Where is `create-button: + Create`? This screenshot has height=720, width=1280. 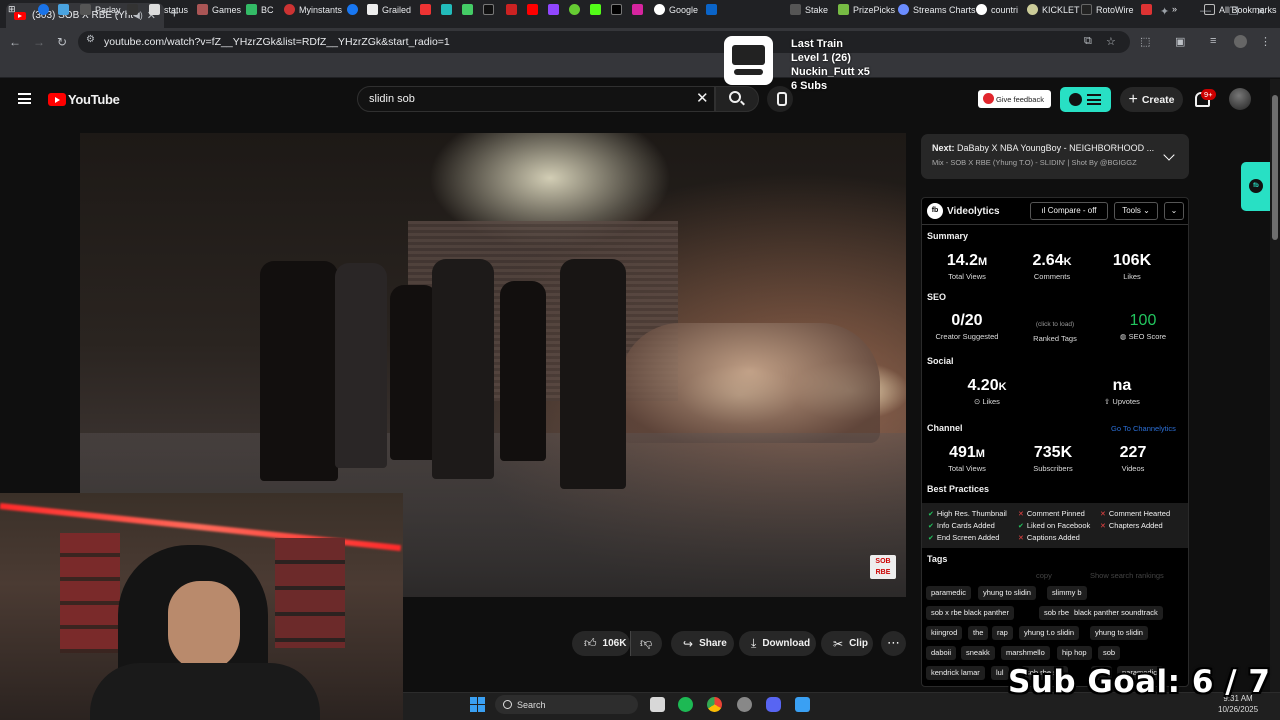 create-button: + Create is located at coordinates (1151, 99).